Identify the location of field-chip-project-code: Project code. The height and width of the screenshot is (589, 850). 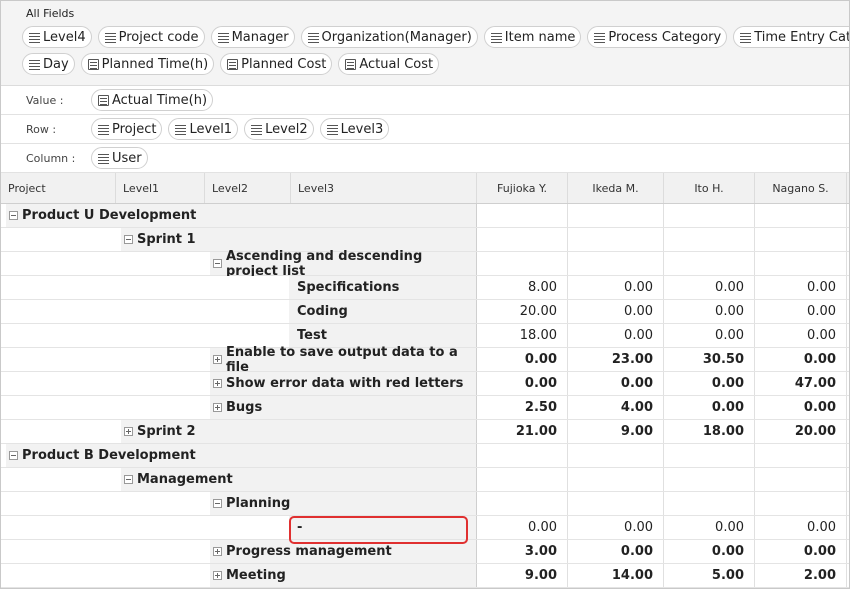
(151, 37).